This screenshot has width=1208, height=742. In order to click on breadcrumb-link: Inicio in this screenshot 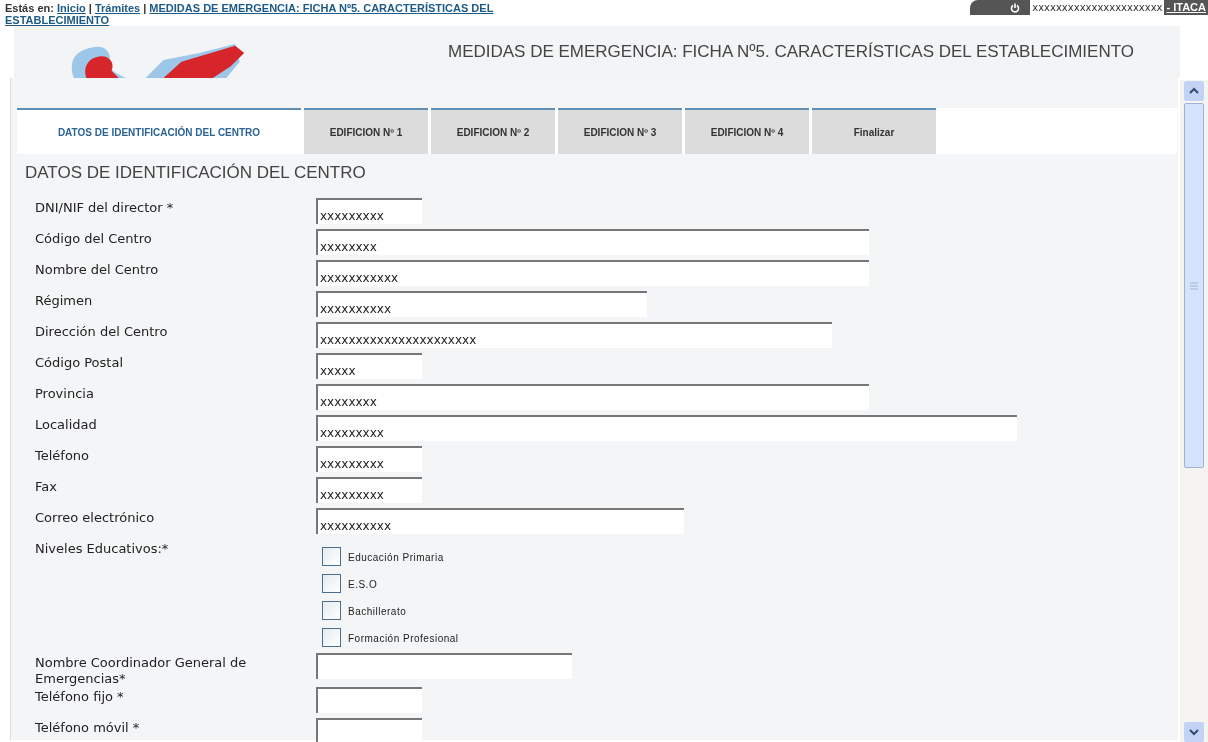, I will do `click(71, 8)`.